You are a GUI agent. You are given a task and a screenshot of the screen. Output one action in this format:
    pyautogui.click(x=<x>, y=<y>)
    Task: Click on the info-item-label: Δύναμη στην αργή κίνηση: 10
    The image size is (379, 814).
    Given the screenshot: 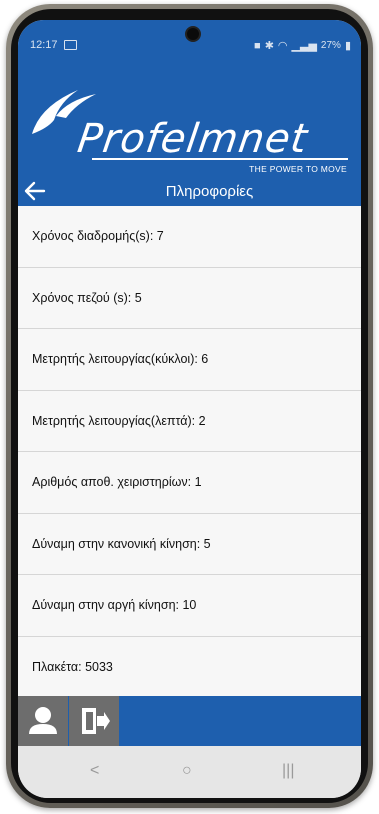 What is the action you would take?
    pyautogui.click(x=114, y=605)
    